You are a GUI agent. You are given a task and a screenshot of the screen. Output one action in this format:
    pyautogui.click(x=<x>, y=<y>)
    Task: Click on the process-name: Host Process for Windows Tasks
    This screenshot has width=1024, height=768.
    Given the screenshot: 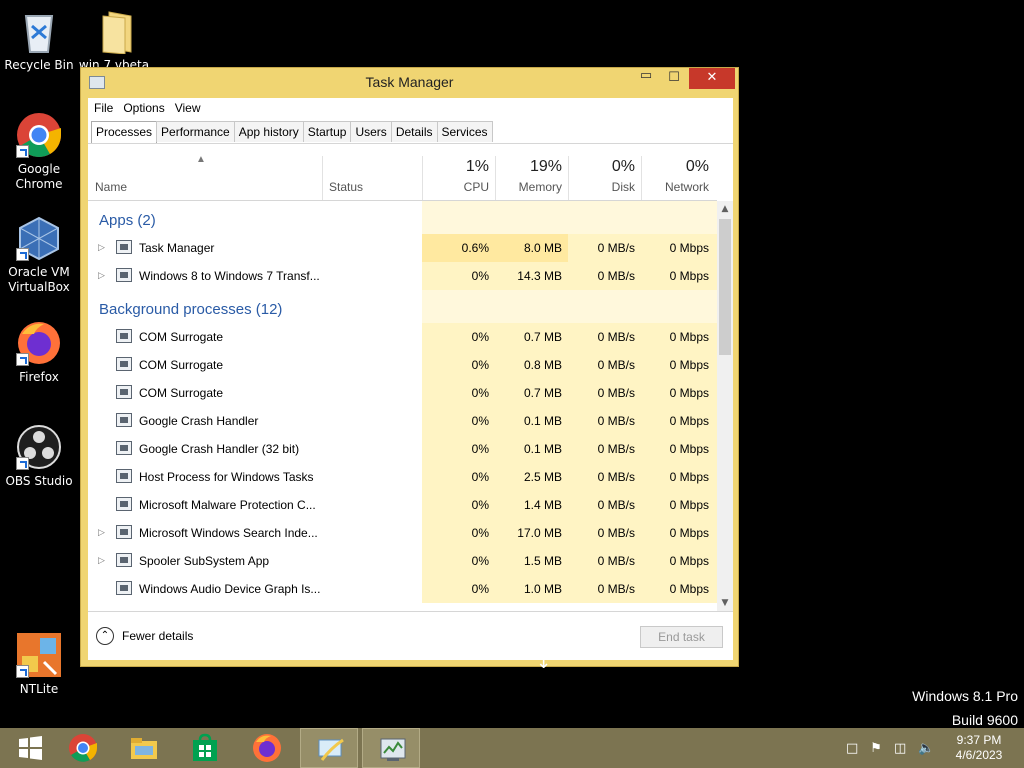 What is the action you would take?
    pyautogui.click(x=226, y=477)
    